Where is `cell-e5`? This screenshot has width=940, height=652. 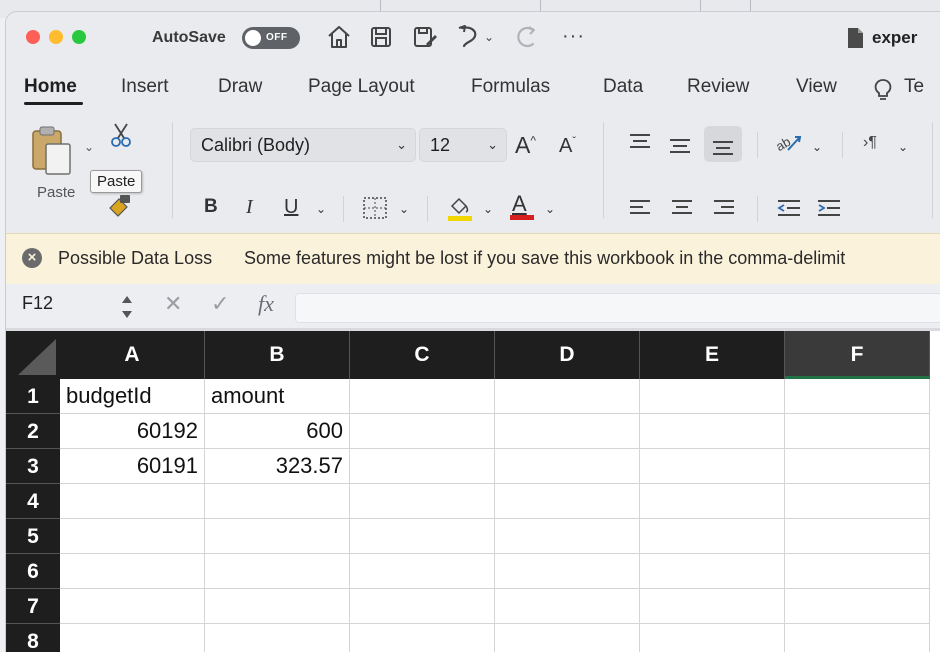 cell-e5 is located at coordinates (712, 536).